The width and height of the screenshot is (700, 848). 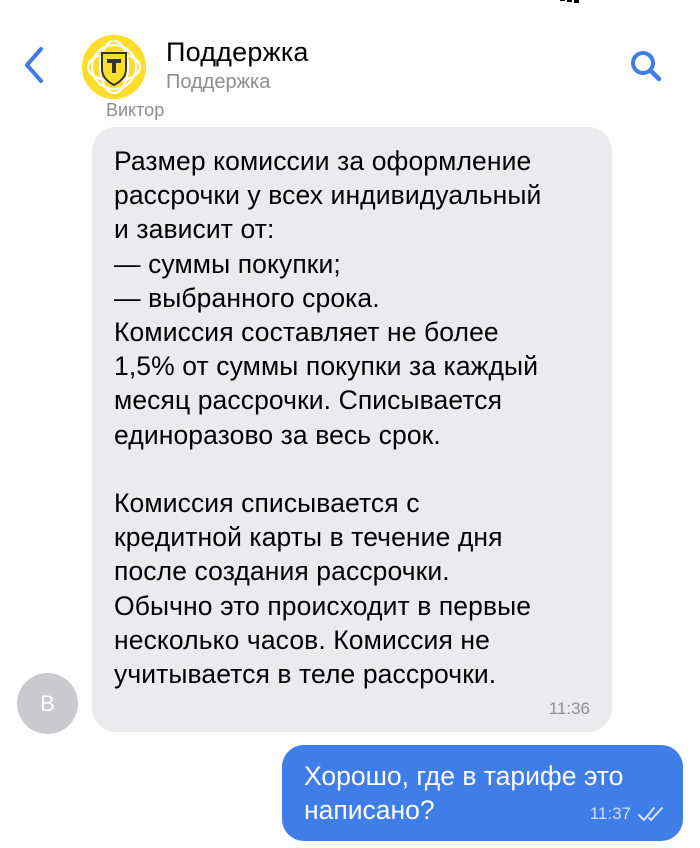 What do you see at coordinates (237, 52) in the screenshot?
I see `chat-title: Поддержка` at bounding box center [237, 52].